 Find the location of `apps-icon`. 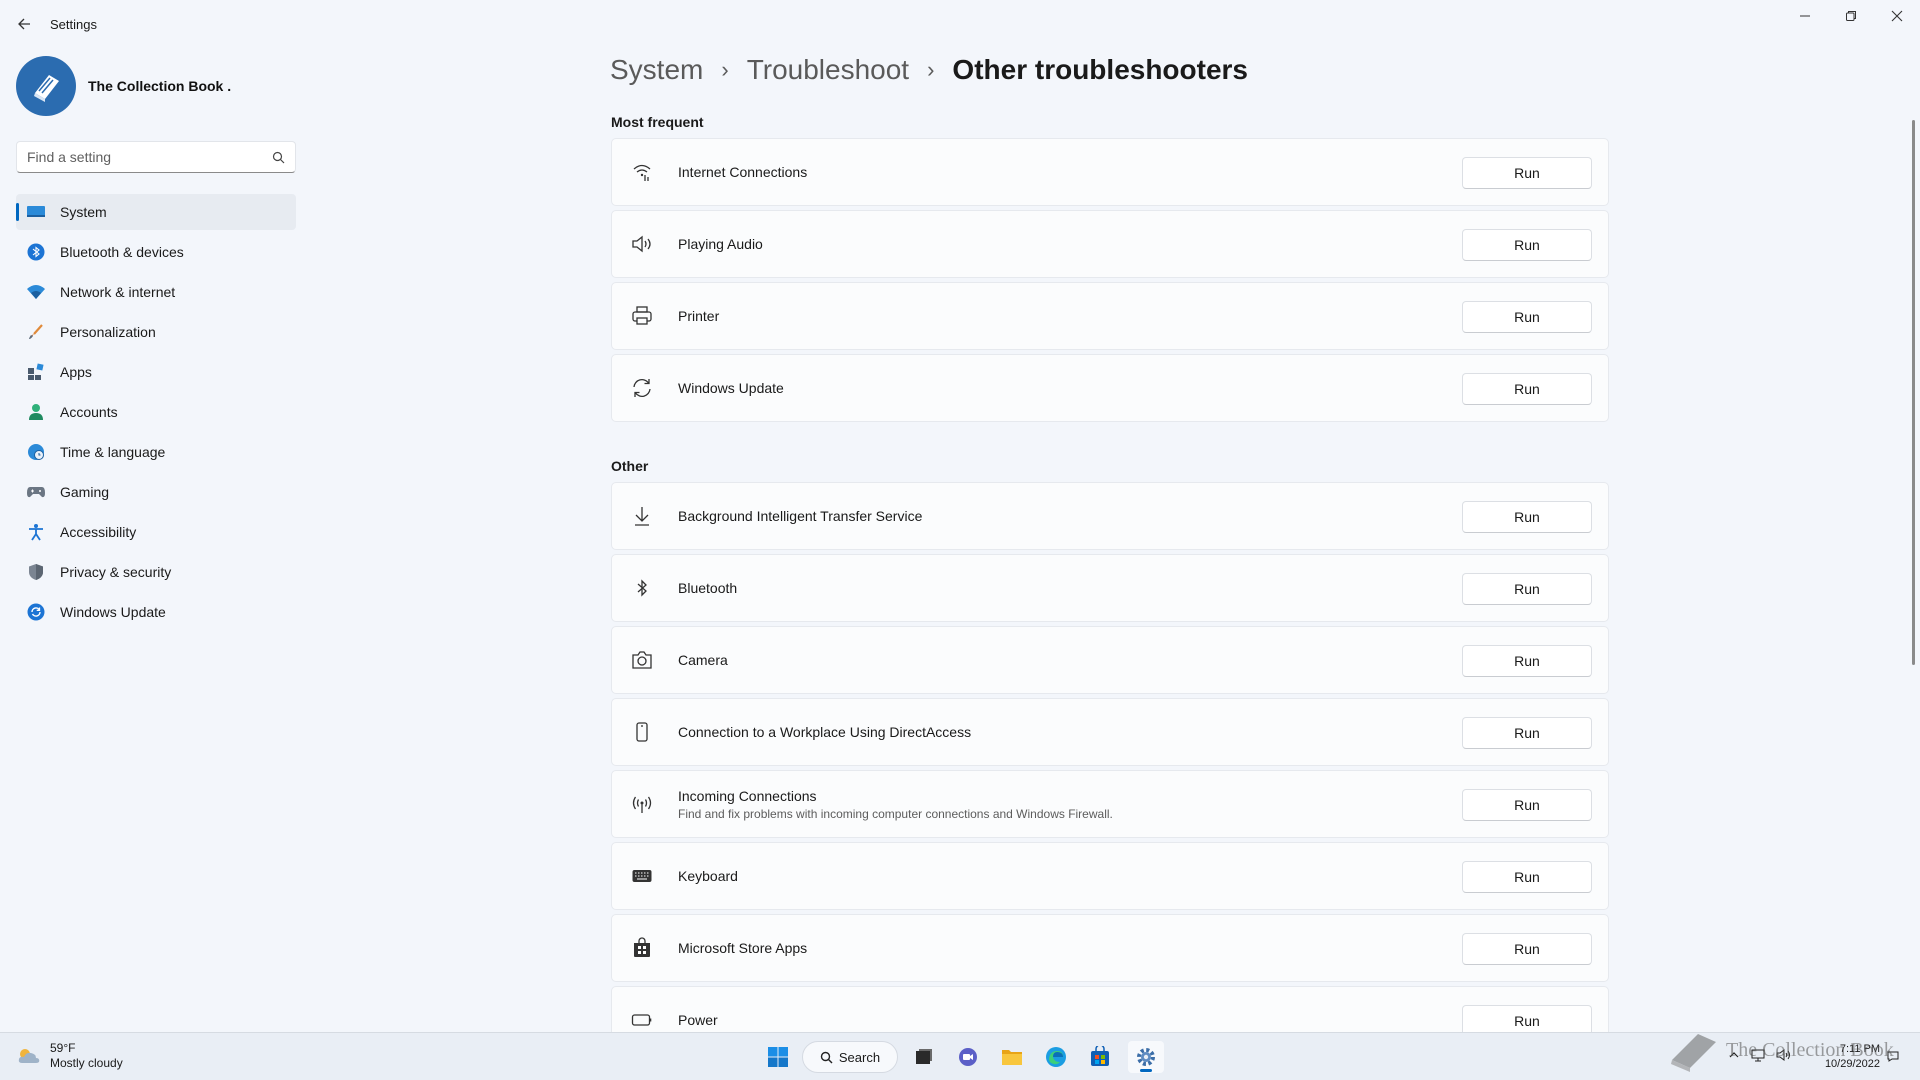

apps-icon is located at coordinates (36, 372).